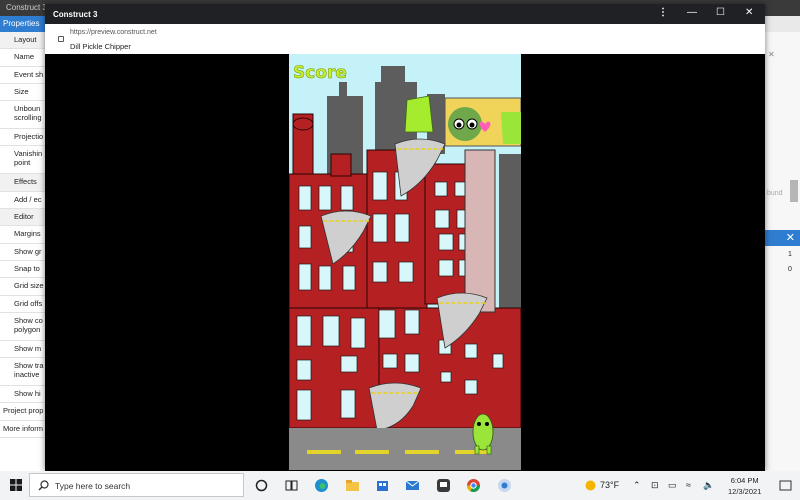 This screenshot has width=800, height=500. What do you see at coordinates (483, 434) in the screenshot?
I see `player-pickle` at bounding box center [483, 434].